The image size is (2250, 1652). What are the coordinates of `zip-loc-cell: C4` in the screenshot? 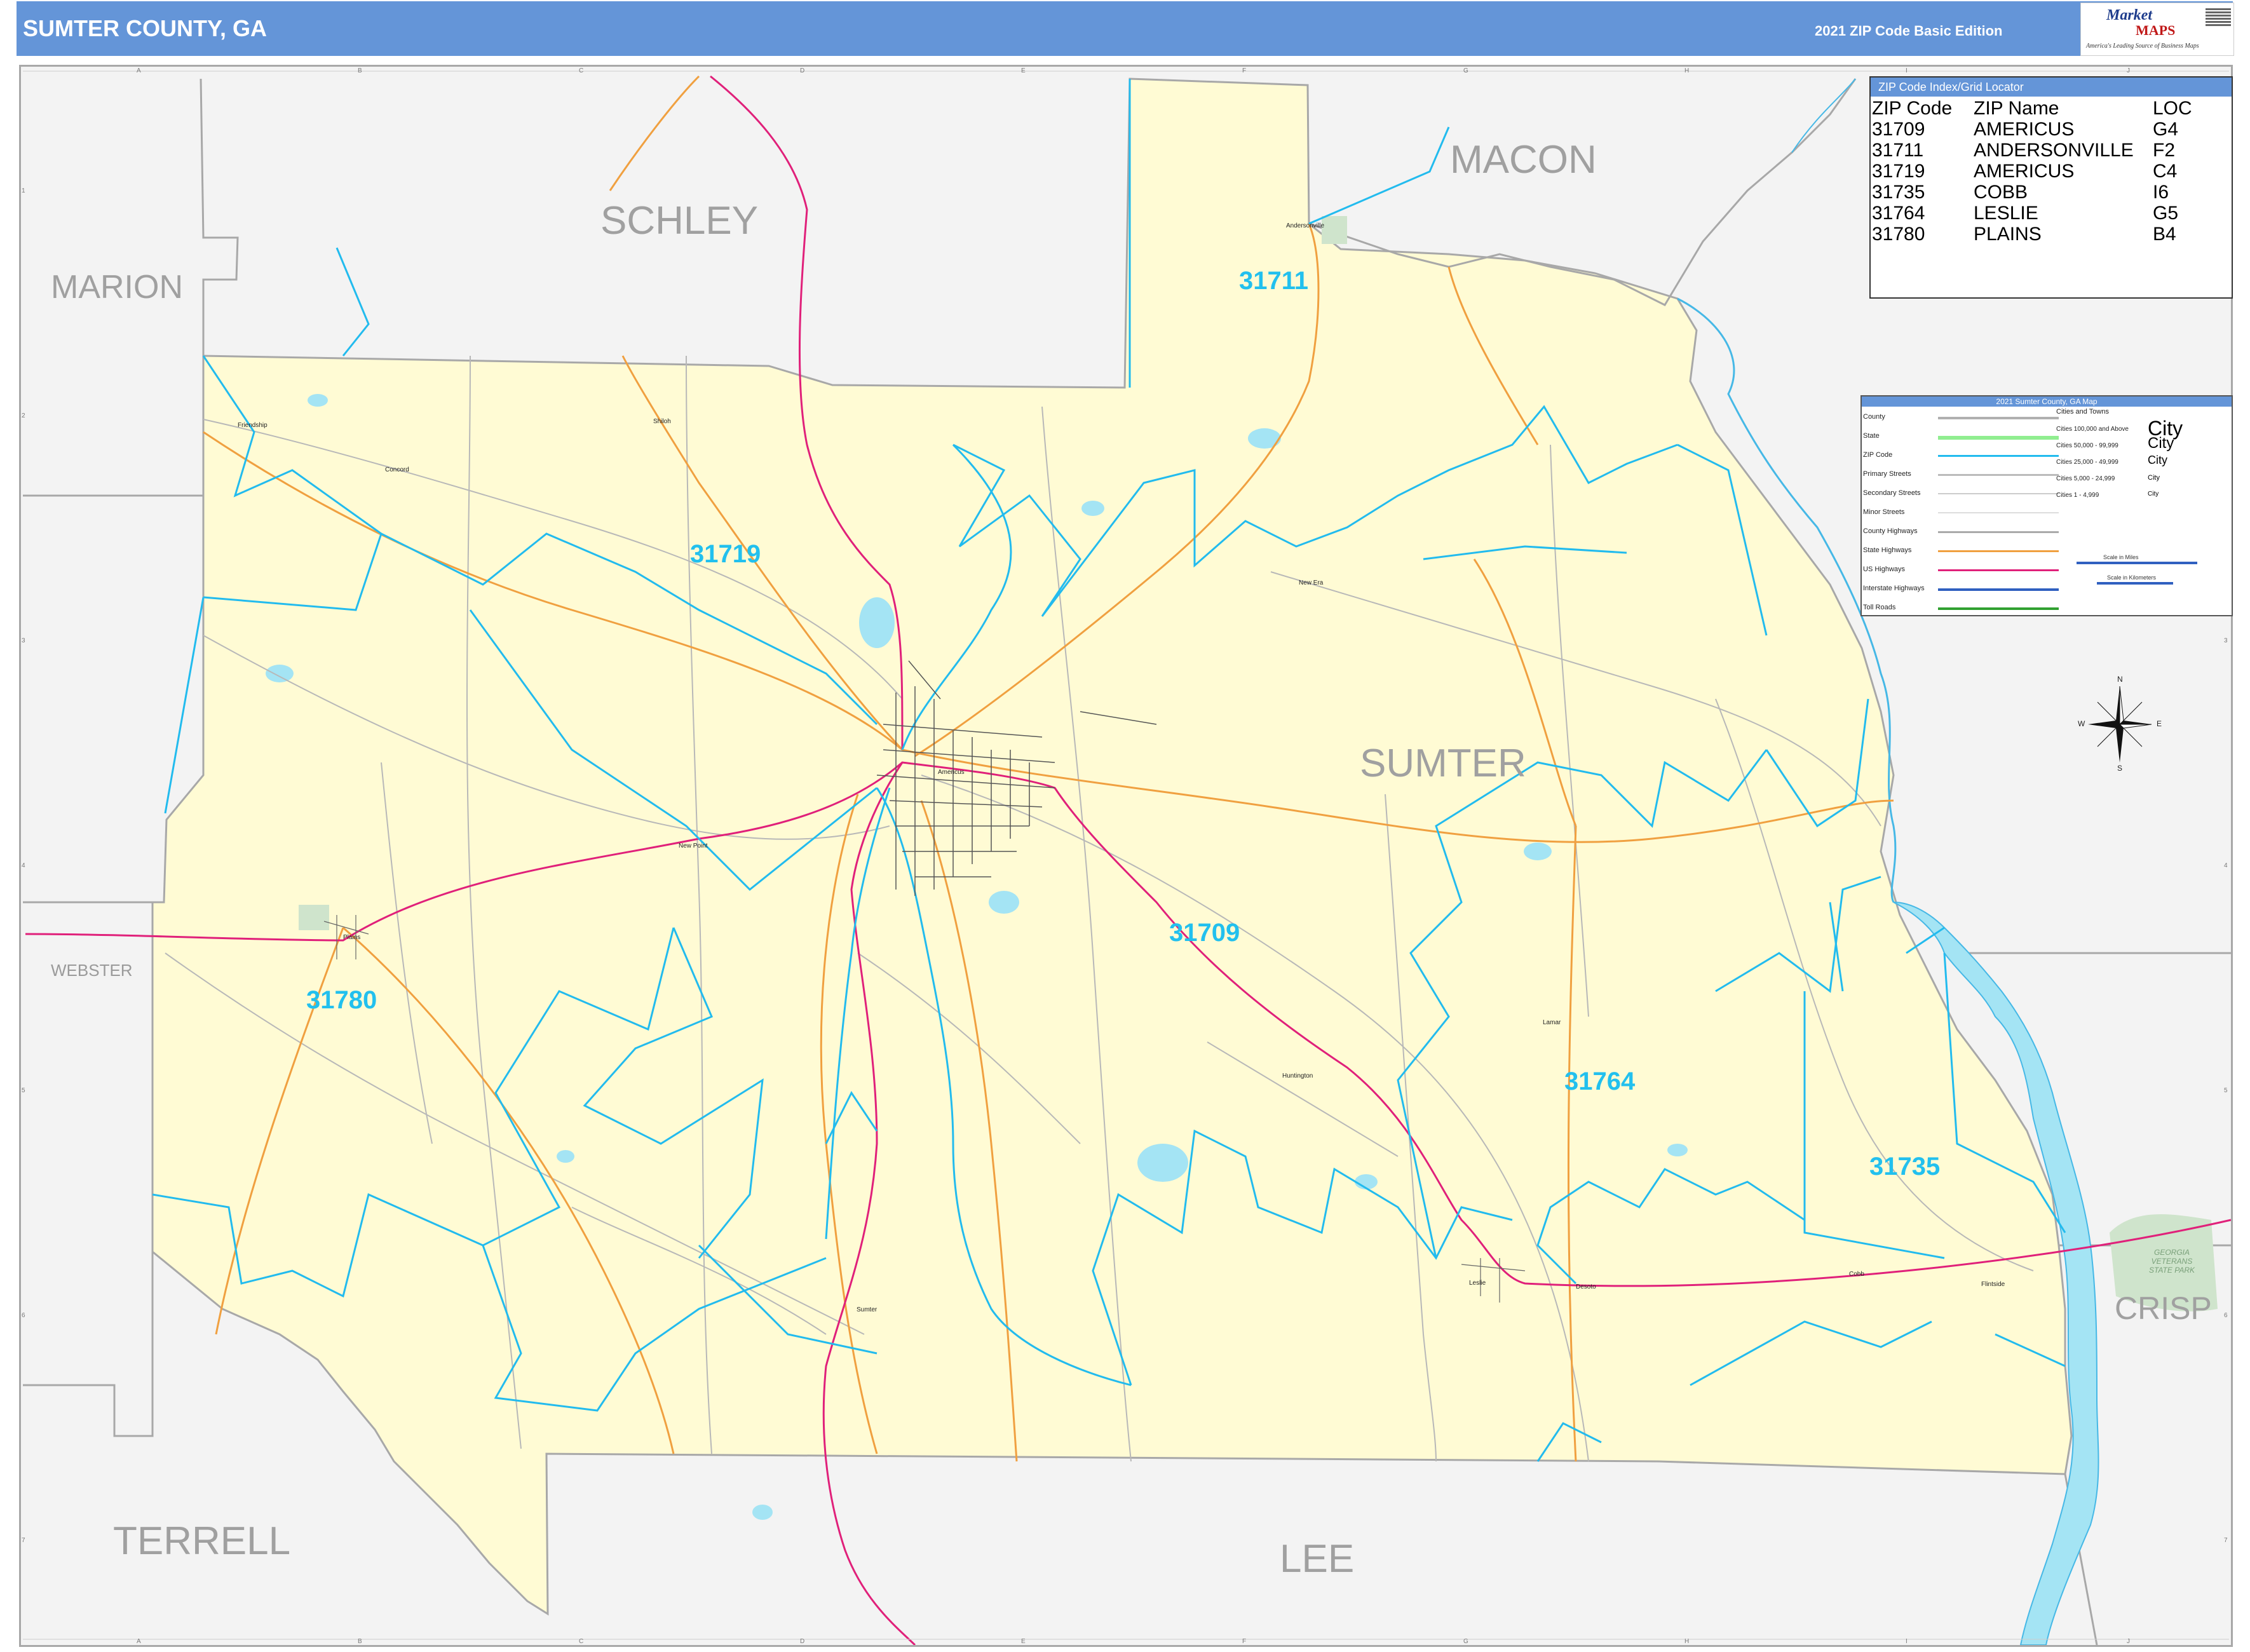 It's located at (2165, 172).